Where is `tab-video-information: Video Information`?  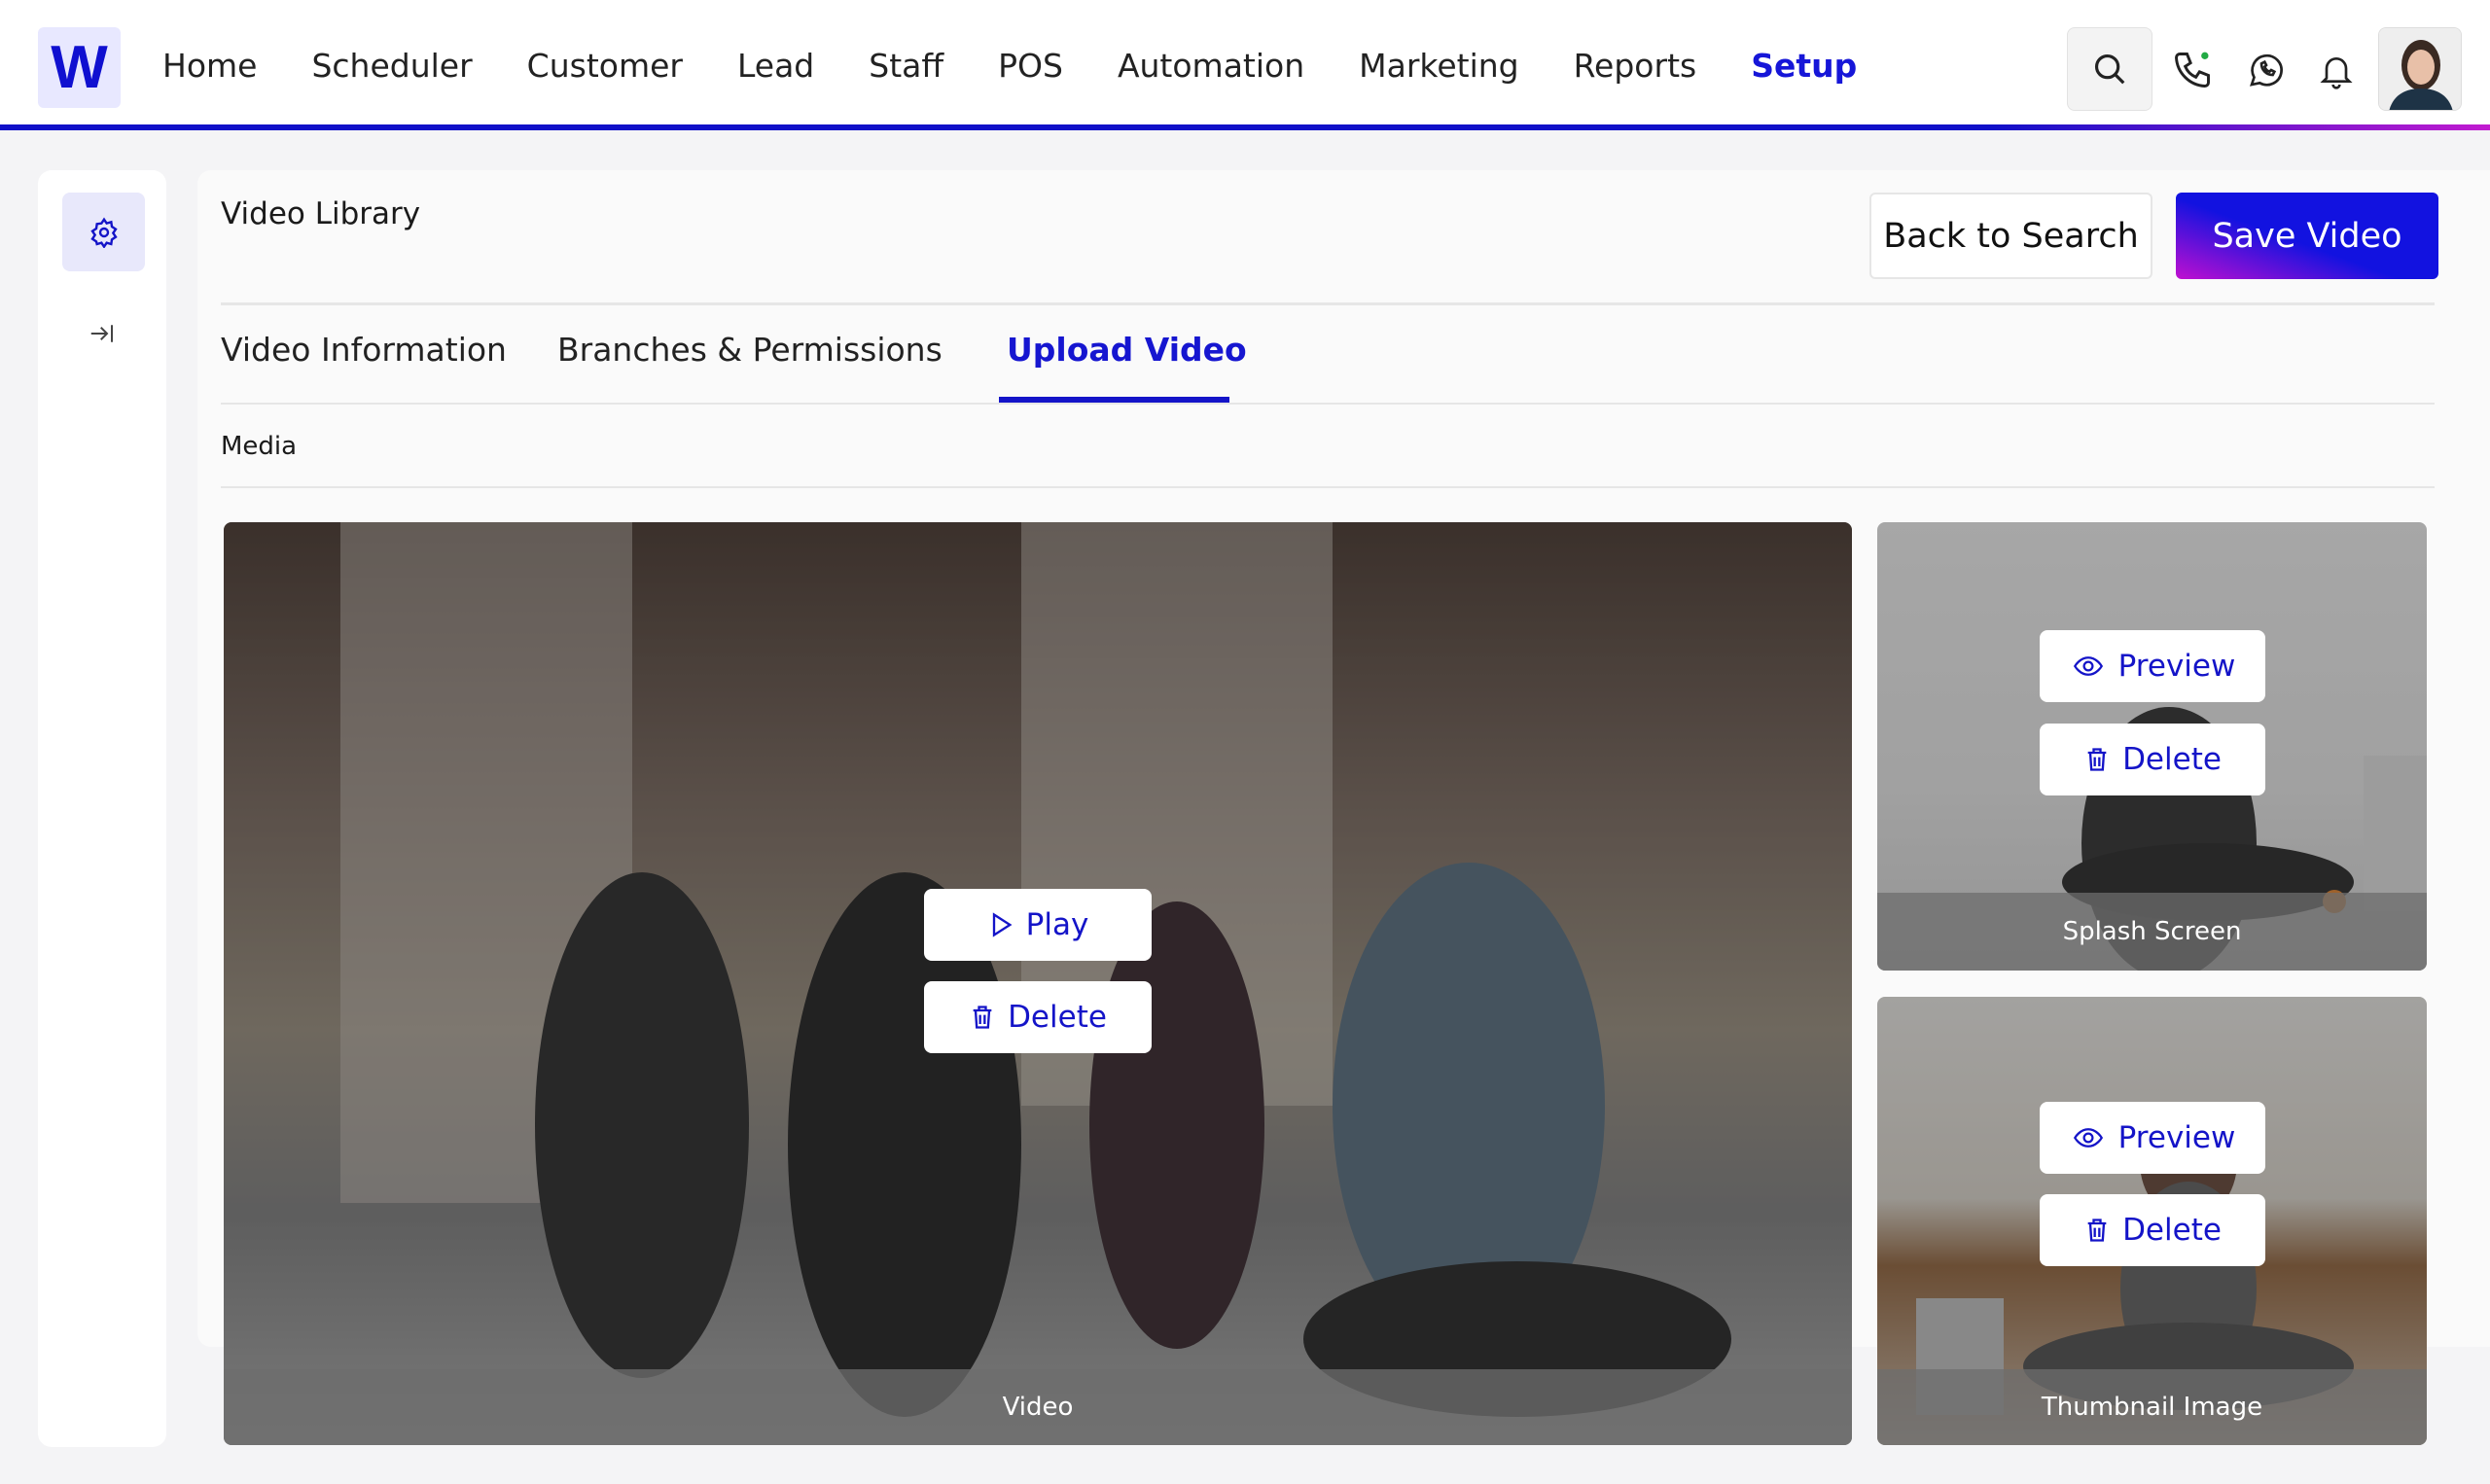 tab-video-information: Video Information is located at coordinates (364, 350).